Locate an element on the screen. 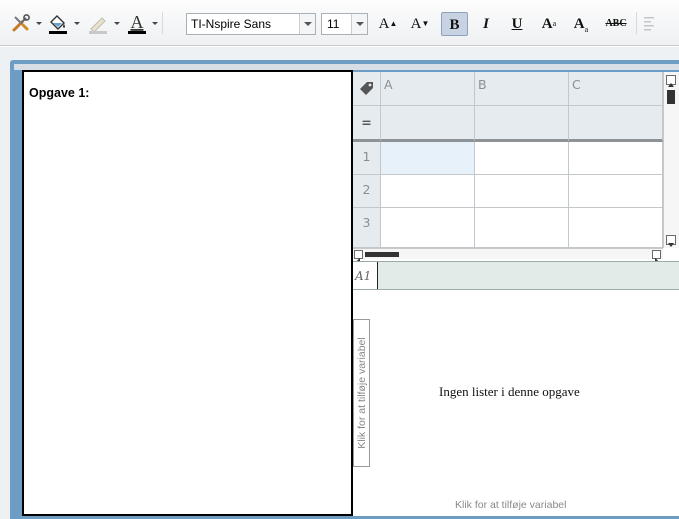 The height and width of the screenshot is (519, 679). vertical-scroll-thumb is located at coordinates (671, 97).